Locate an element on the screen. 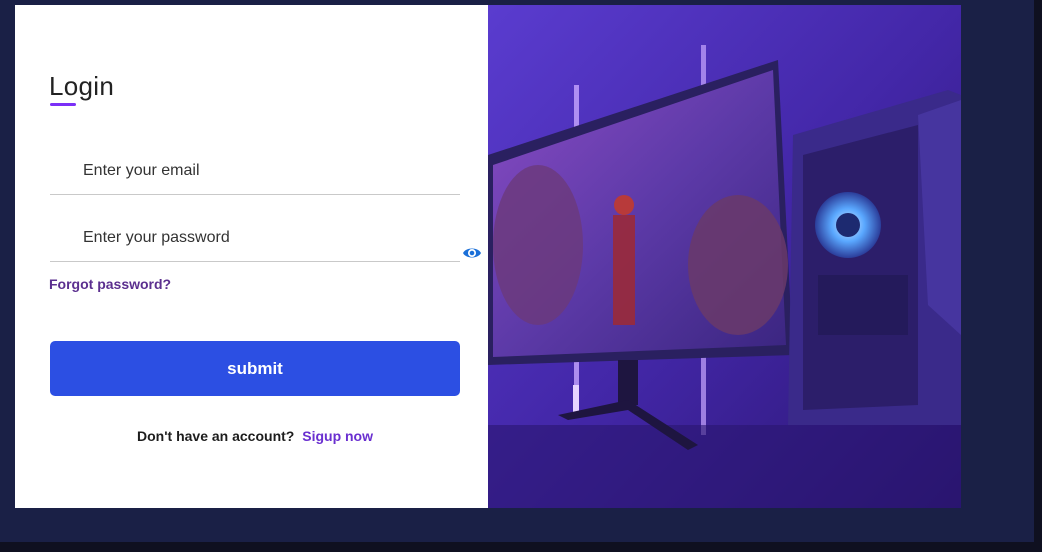 Image resolution: width=1042 pixels, height=552 pixels. eye-icon is located at coordinates (472, 253).